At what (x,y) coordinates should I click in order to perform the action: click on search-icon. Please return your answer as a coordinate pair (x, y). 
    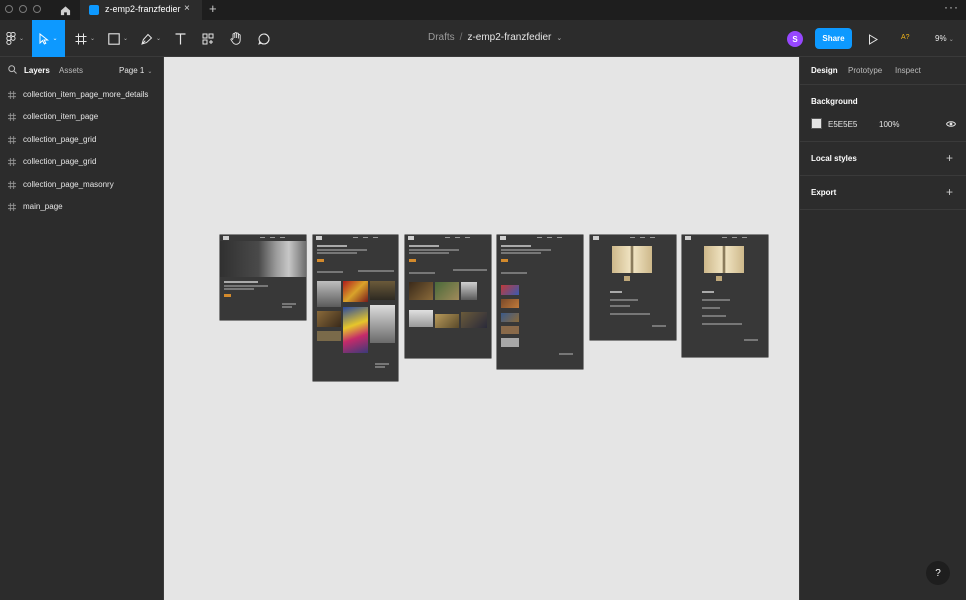
    Looking at the image, I should click on (12, 69).